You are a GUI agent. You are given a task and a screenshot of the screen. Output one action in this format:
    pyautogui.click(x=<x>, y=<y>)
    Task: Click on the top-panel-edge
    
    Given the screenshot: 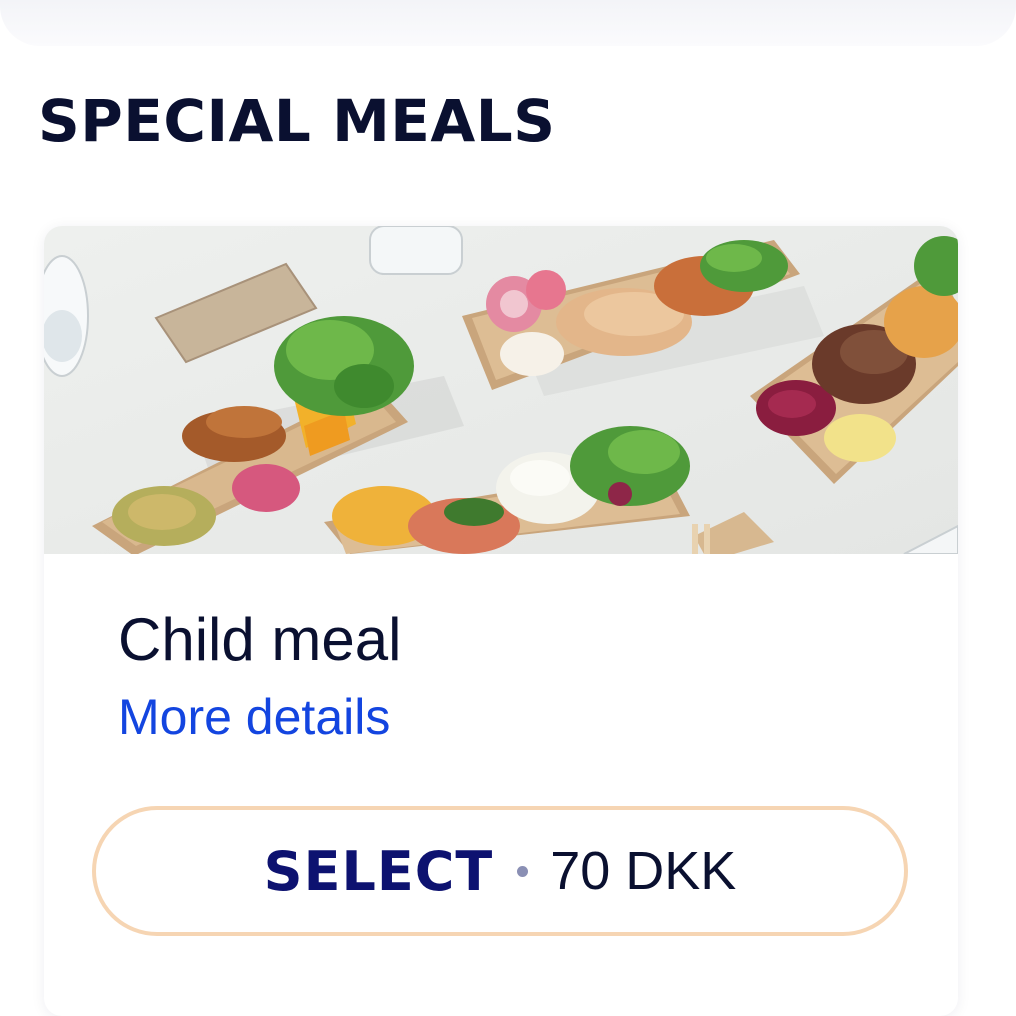 What is the action you would take?
    pyautogui.click(x=508, y=23)
    